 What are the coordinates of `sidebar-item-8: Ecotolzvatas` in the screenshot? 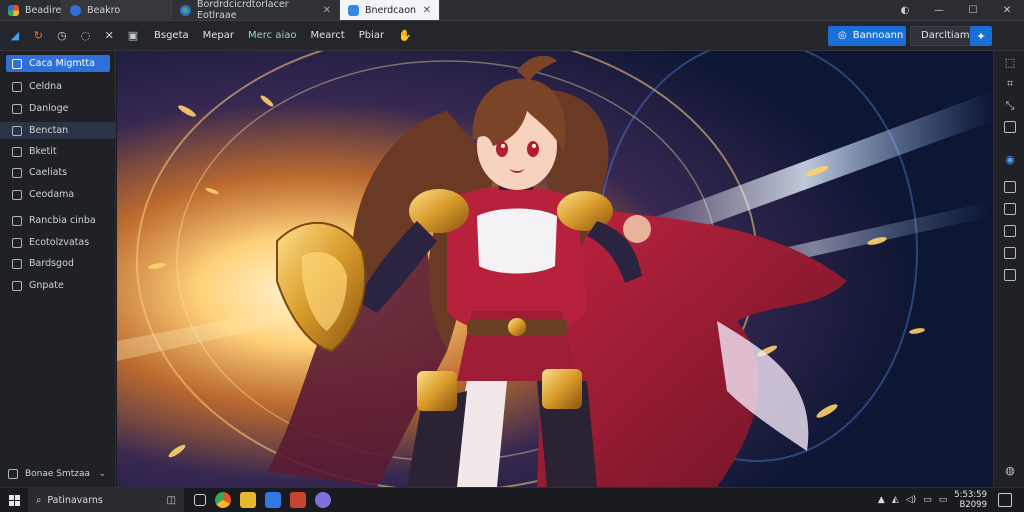 It's located at (58, 242).